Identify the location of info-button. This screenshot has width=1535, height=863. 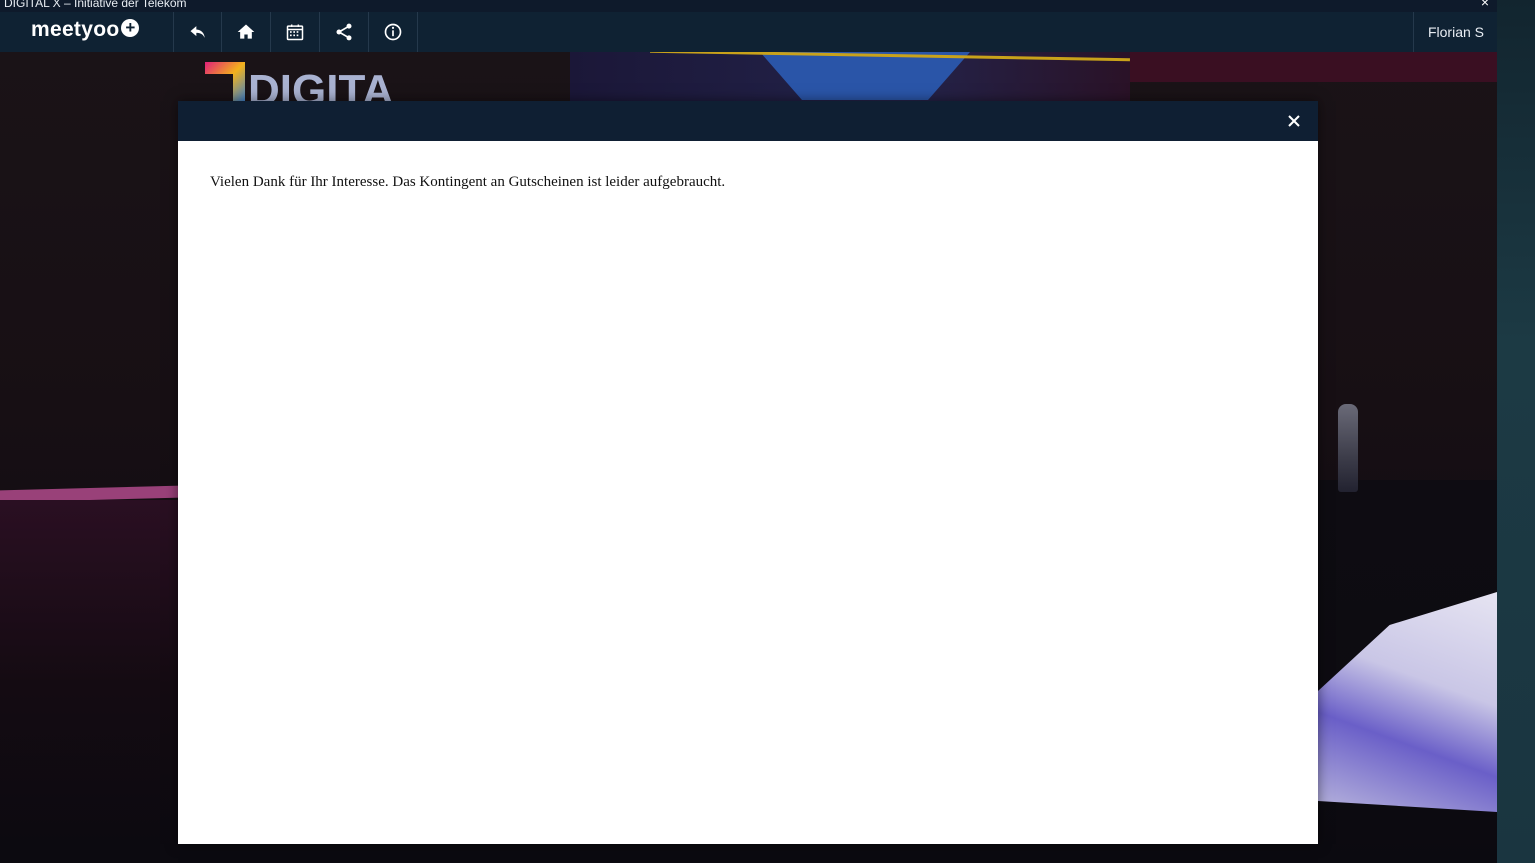
(393, 32).